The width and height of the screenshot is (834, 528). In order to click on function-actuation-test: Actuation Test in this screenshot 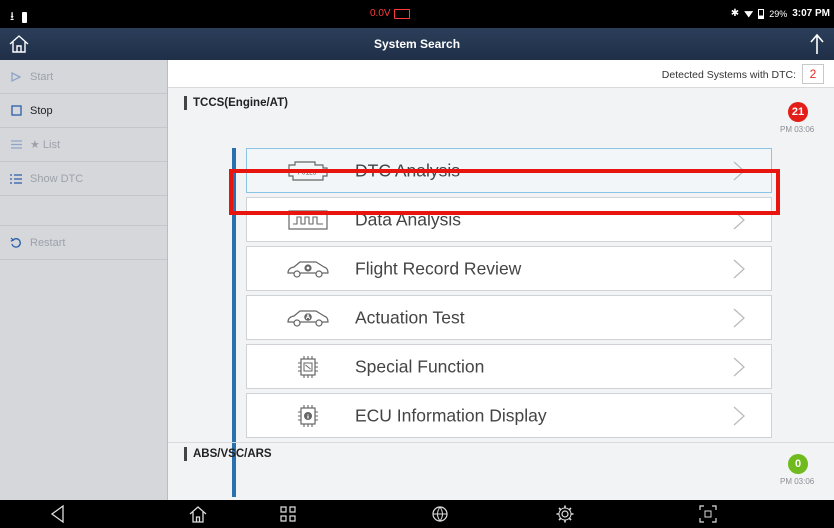, I will do `click(509, 317)`.